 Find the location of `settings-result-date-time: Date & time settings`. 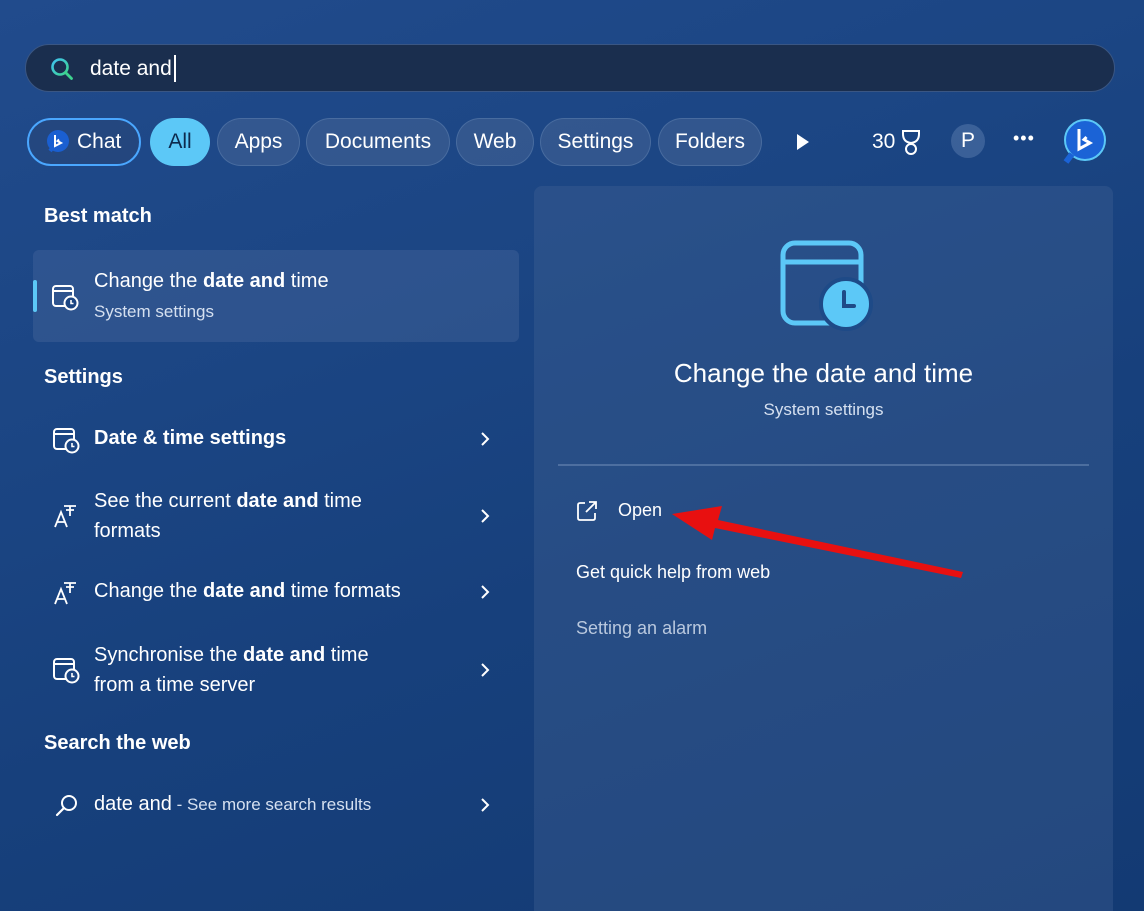

settings-result-date-time: Date & time settings is located at coordinates (276, 439).